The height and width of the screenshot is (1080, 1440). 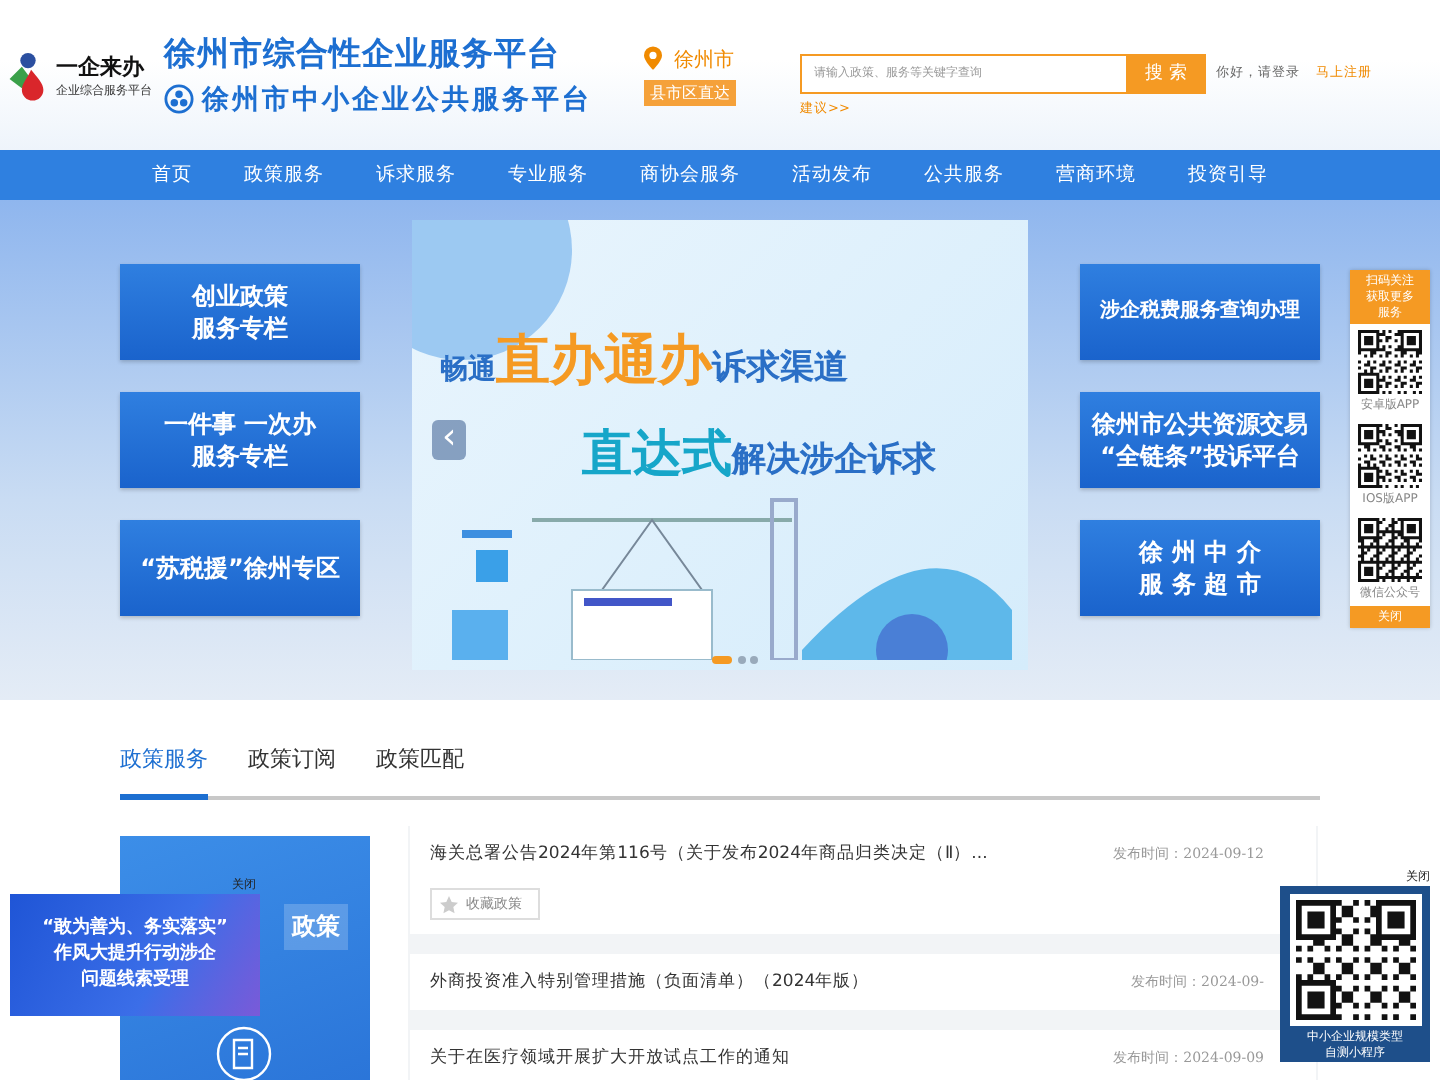 I want to click on slide-headline: 直达式, so click(x=657, y=454).